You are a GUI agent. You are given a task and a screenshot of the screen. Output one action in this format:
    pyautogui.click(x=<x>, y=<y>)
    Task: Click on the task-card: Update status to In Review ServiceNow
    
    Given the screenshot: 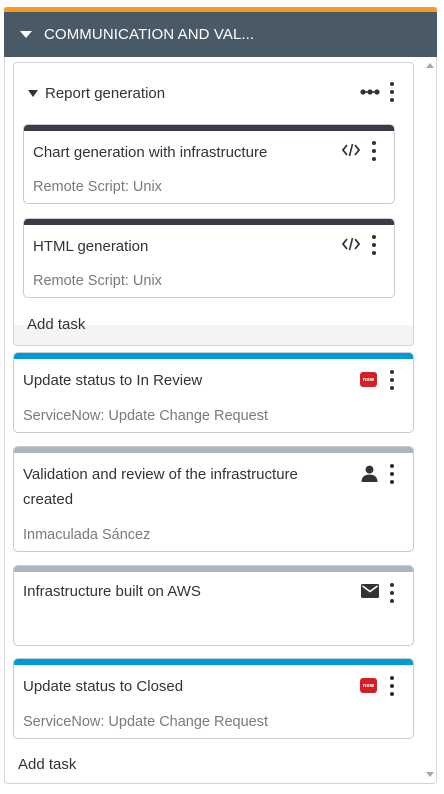 What is the action you would take?
    pyautogui.click(x=213, y=392)
    